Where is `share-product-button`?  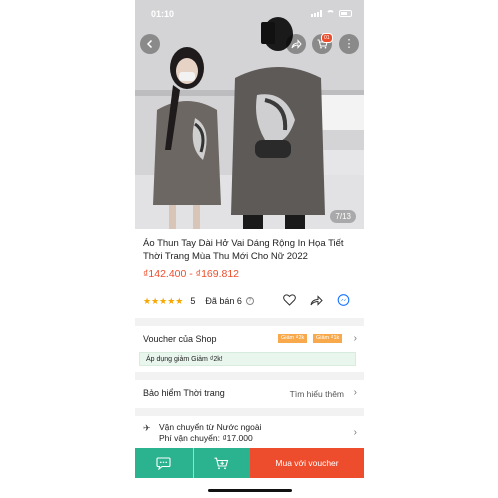 share-product-button is located at coordinates (316, 300).